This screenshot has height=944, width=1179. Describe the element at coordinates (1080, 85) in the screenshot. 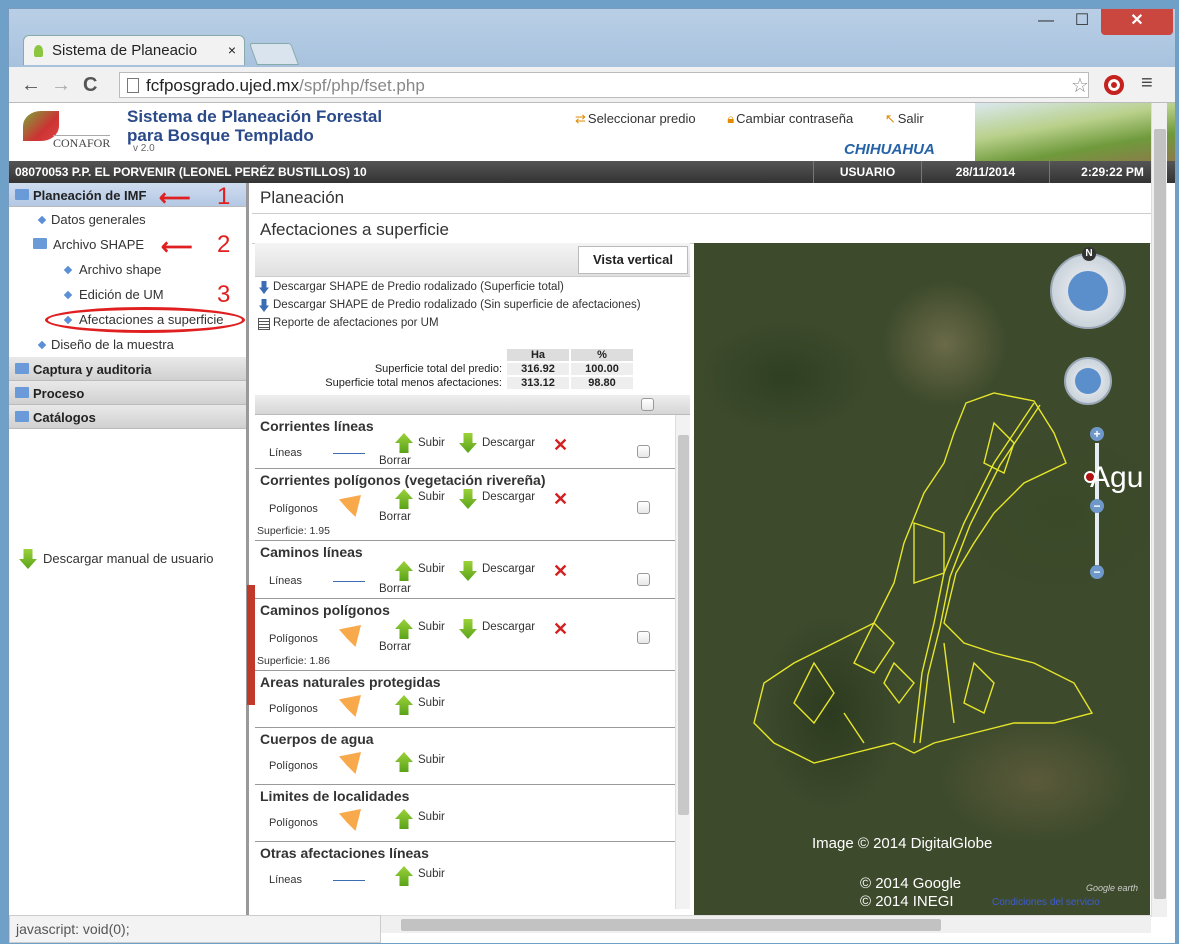

I see `bookmark-star-icon: ☆` at that location.